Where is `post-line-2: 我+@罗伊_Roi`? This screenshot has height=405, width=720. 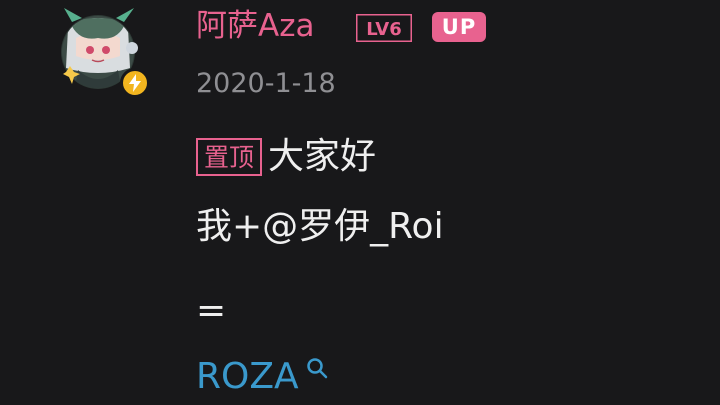
post-line-2: 我+@罗伊_Roi is located at coordinates (320, 226).